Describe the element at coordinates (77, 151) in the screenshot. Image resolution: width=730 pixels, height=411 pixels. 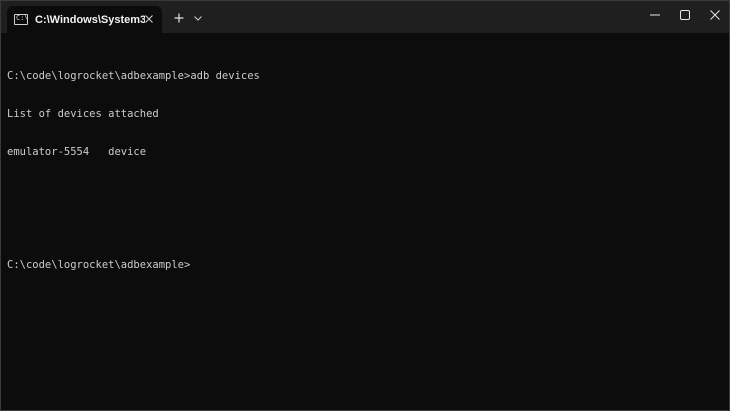
I see `terminal-line: emulator-5554 device` at that location.